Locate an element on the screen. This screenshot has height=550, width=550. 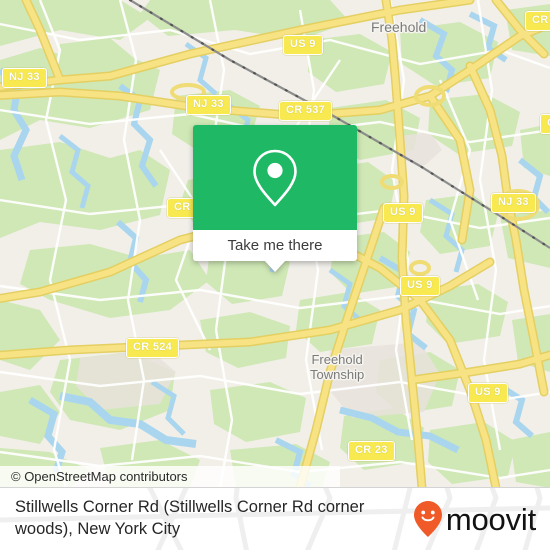
road-shield-cr-topright: CR is located at coordinates (537, 21).